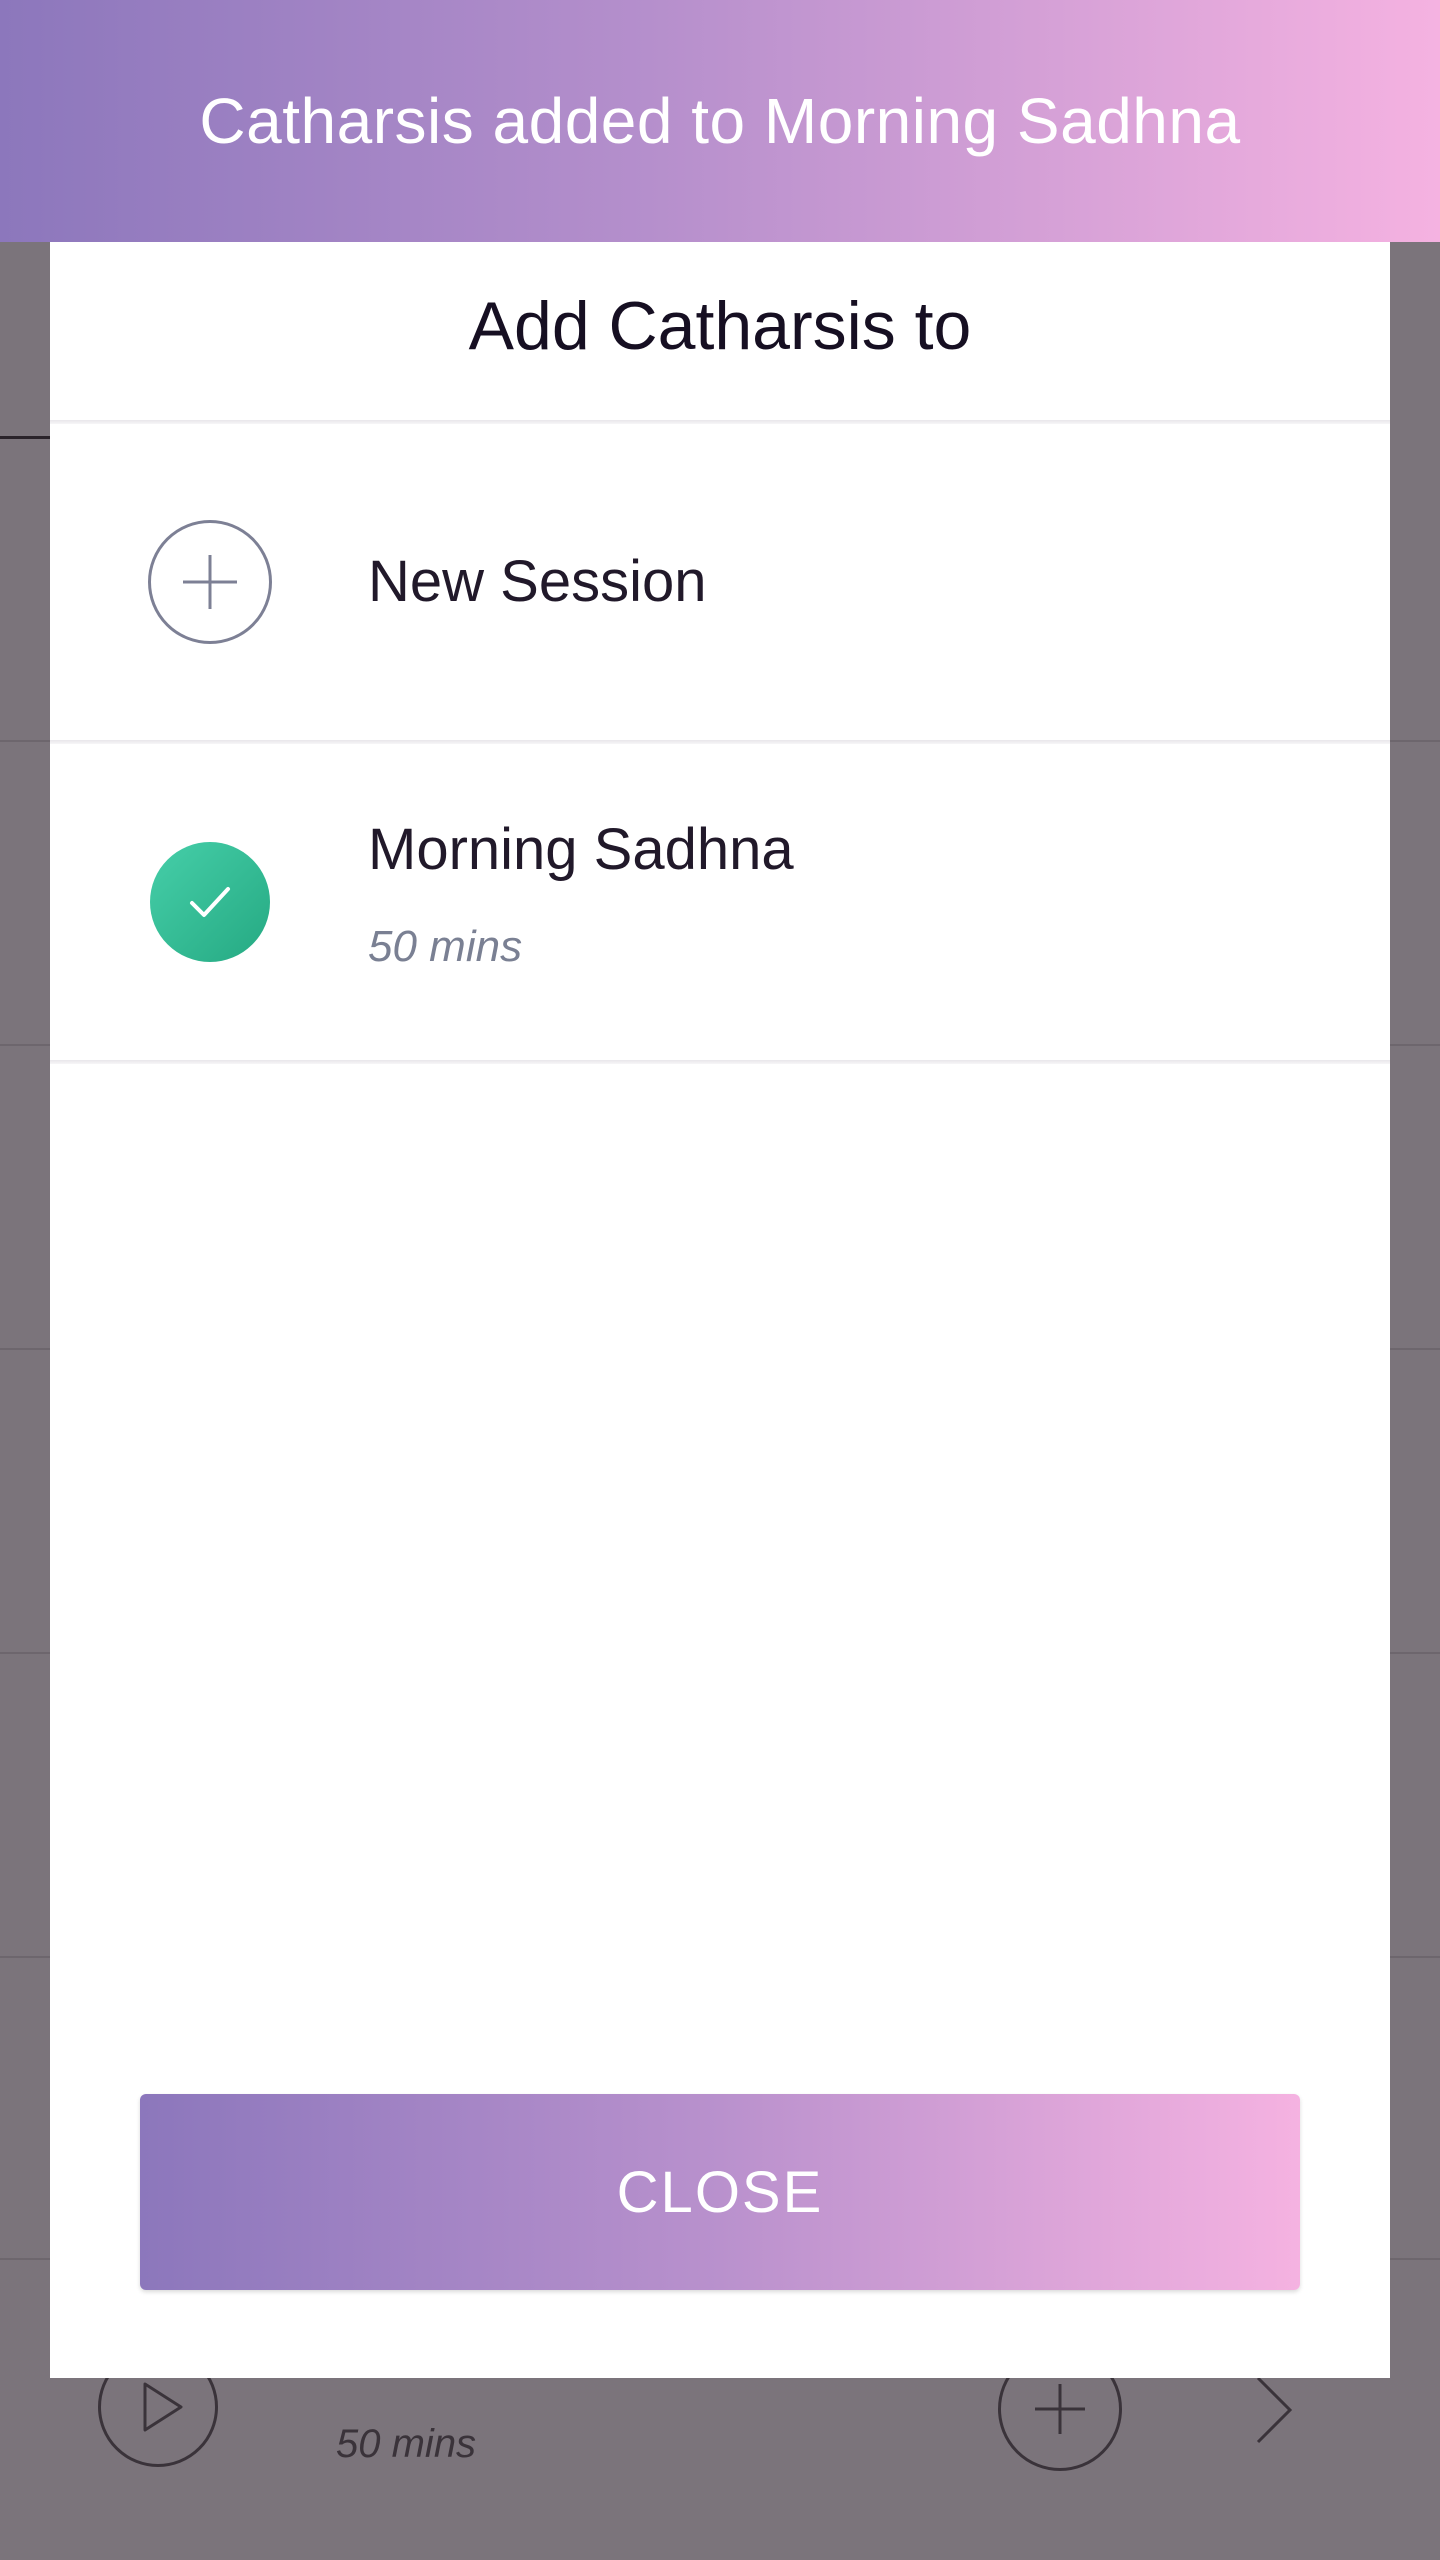  What do you see at coordinates (210, 902) in the screenshot?
I see `check-circle-icon` at bounding box center [210, 902].